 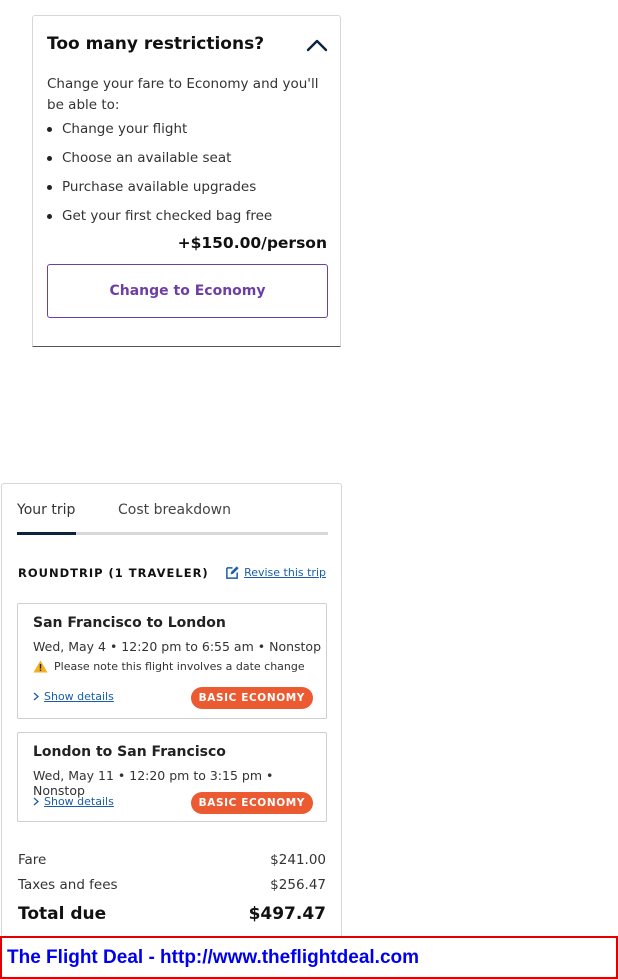 What do you see at coordinates (232, 572) in the screenshot?
I see `edit-icon` at bounding box center [232, 572].